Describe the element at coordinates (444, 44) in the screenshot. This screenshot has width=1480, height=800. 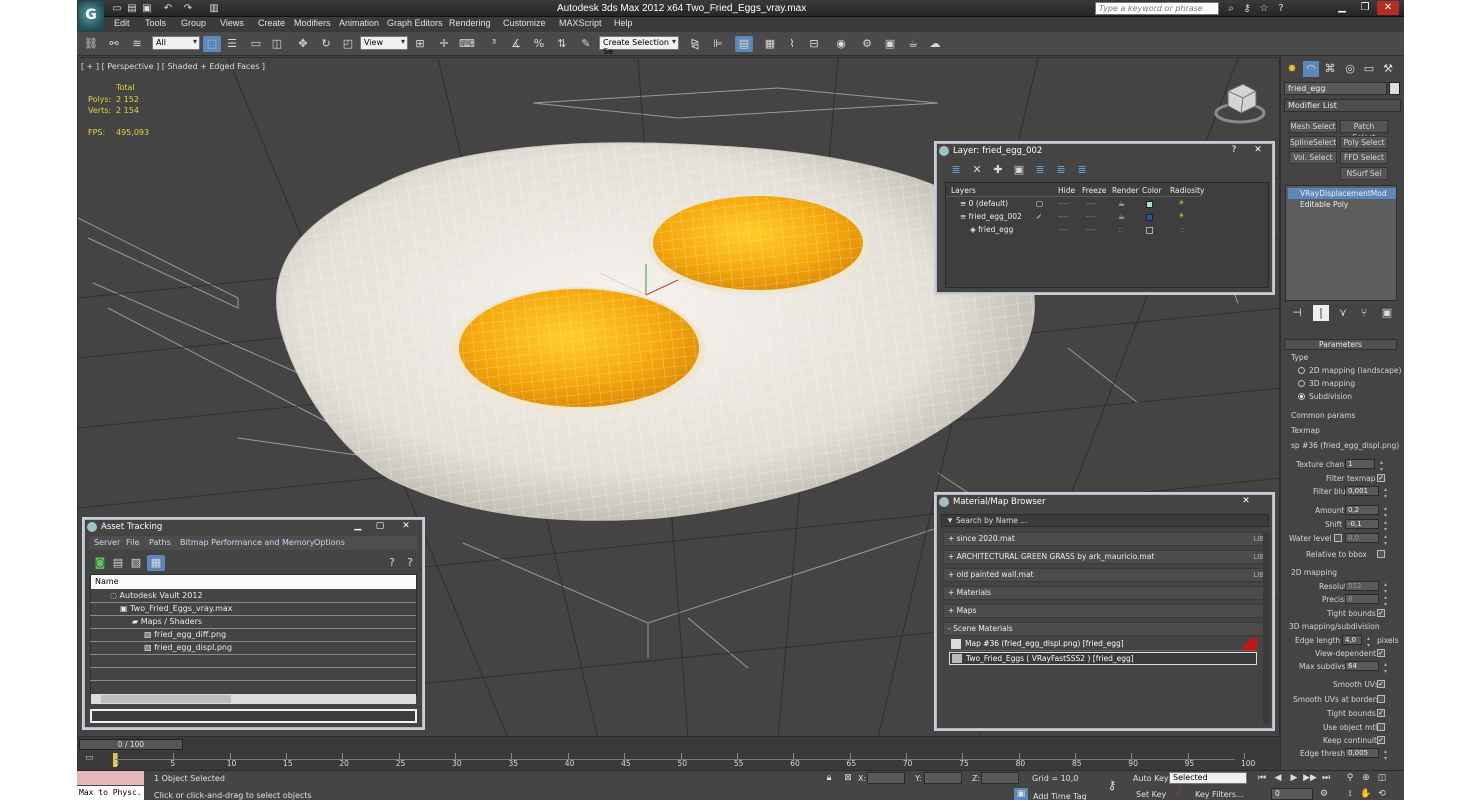
I see `select-manipulate-icon: ✛` at that location.